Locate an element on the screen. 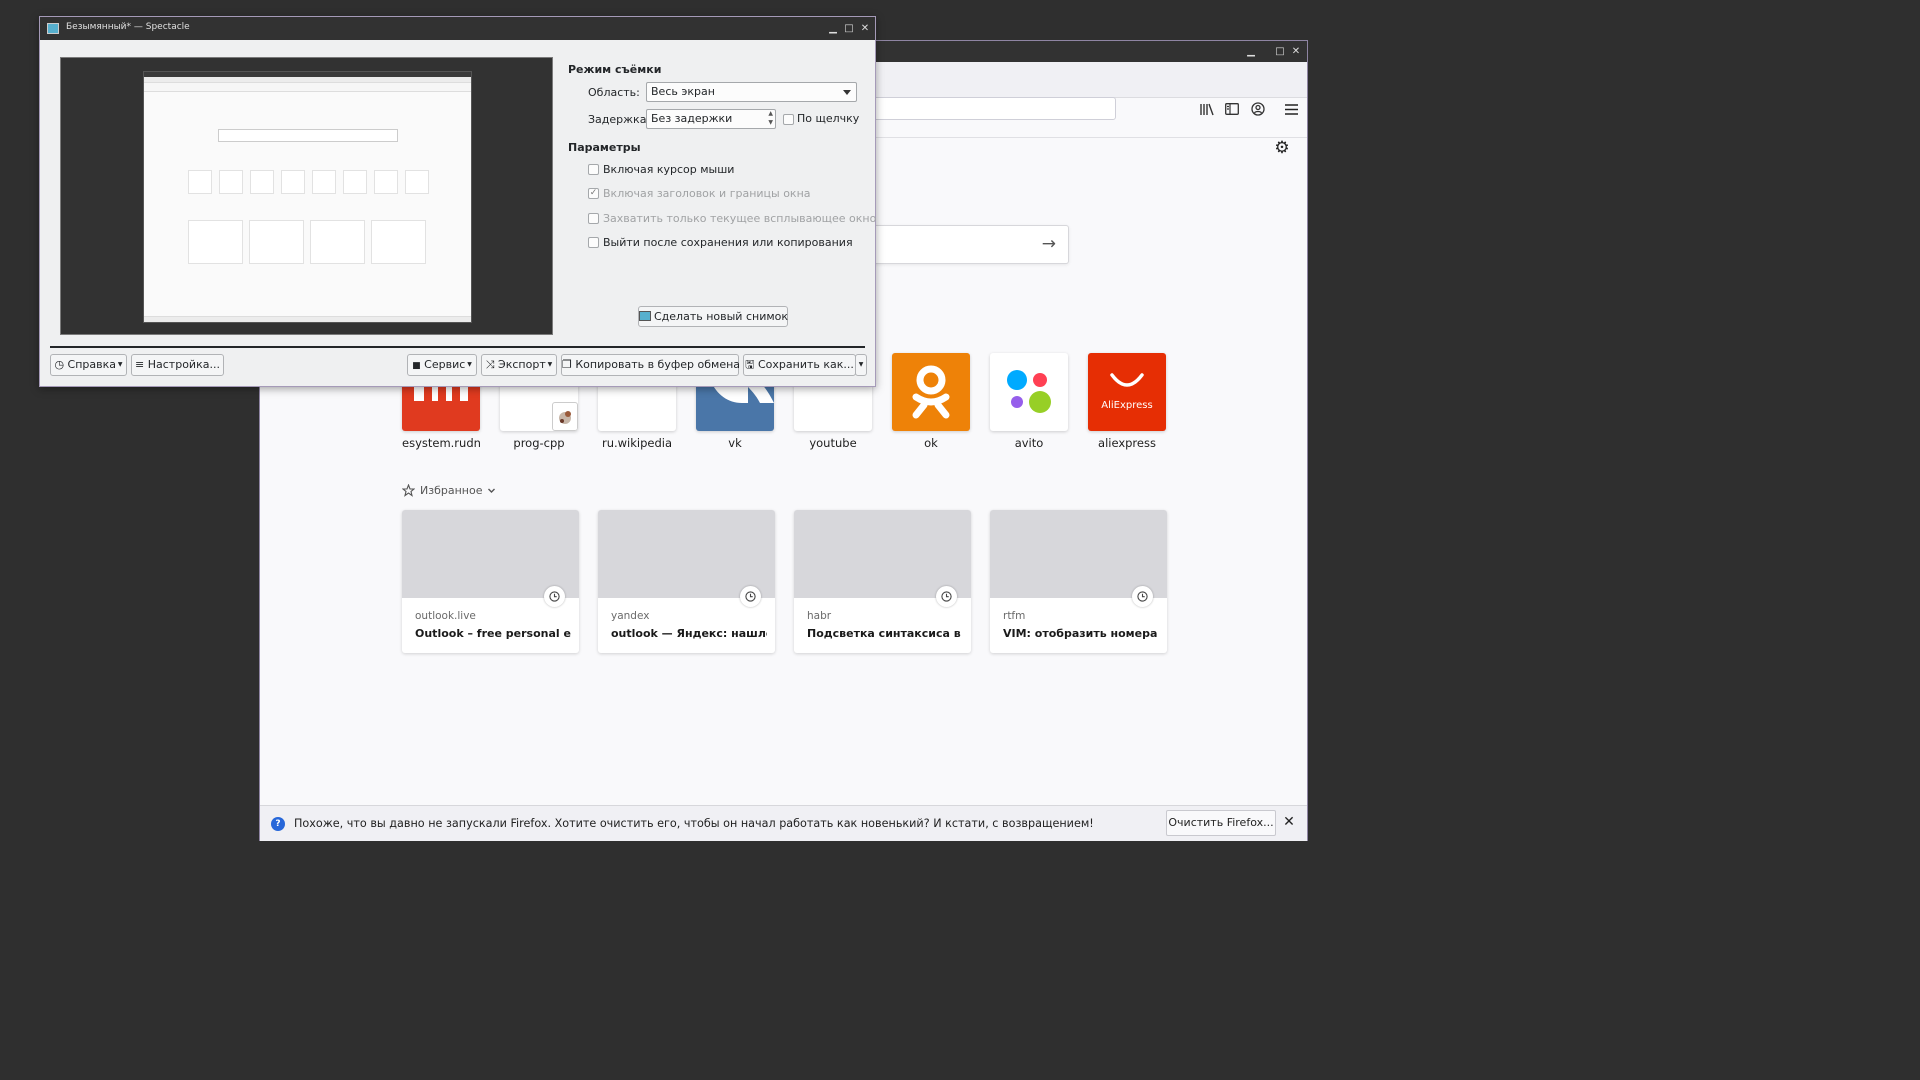 This screenshot has height=1080, width=1920. screenshot-preview is located at coordinates (306, 196).